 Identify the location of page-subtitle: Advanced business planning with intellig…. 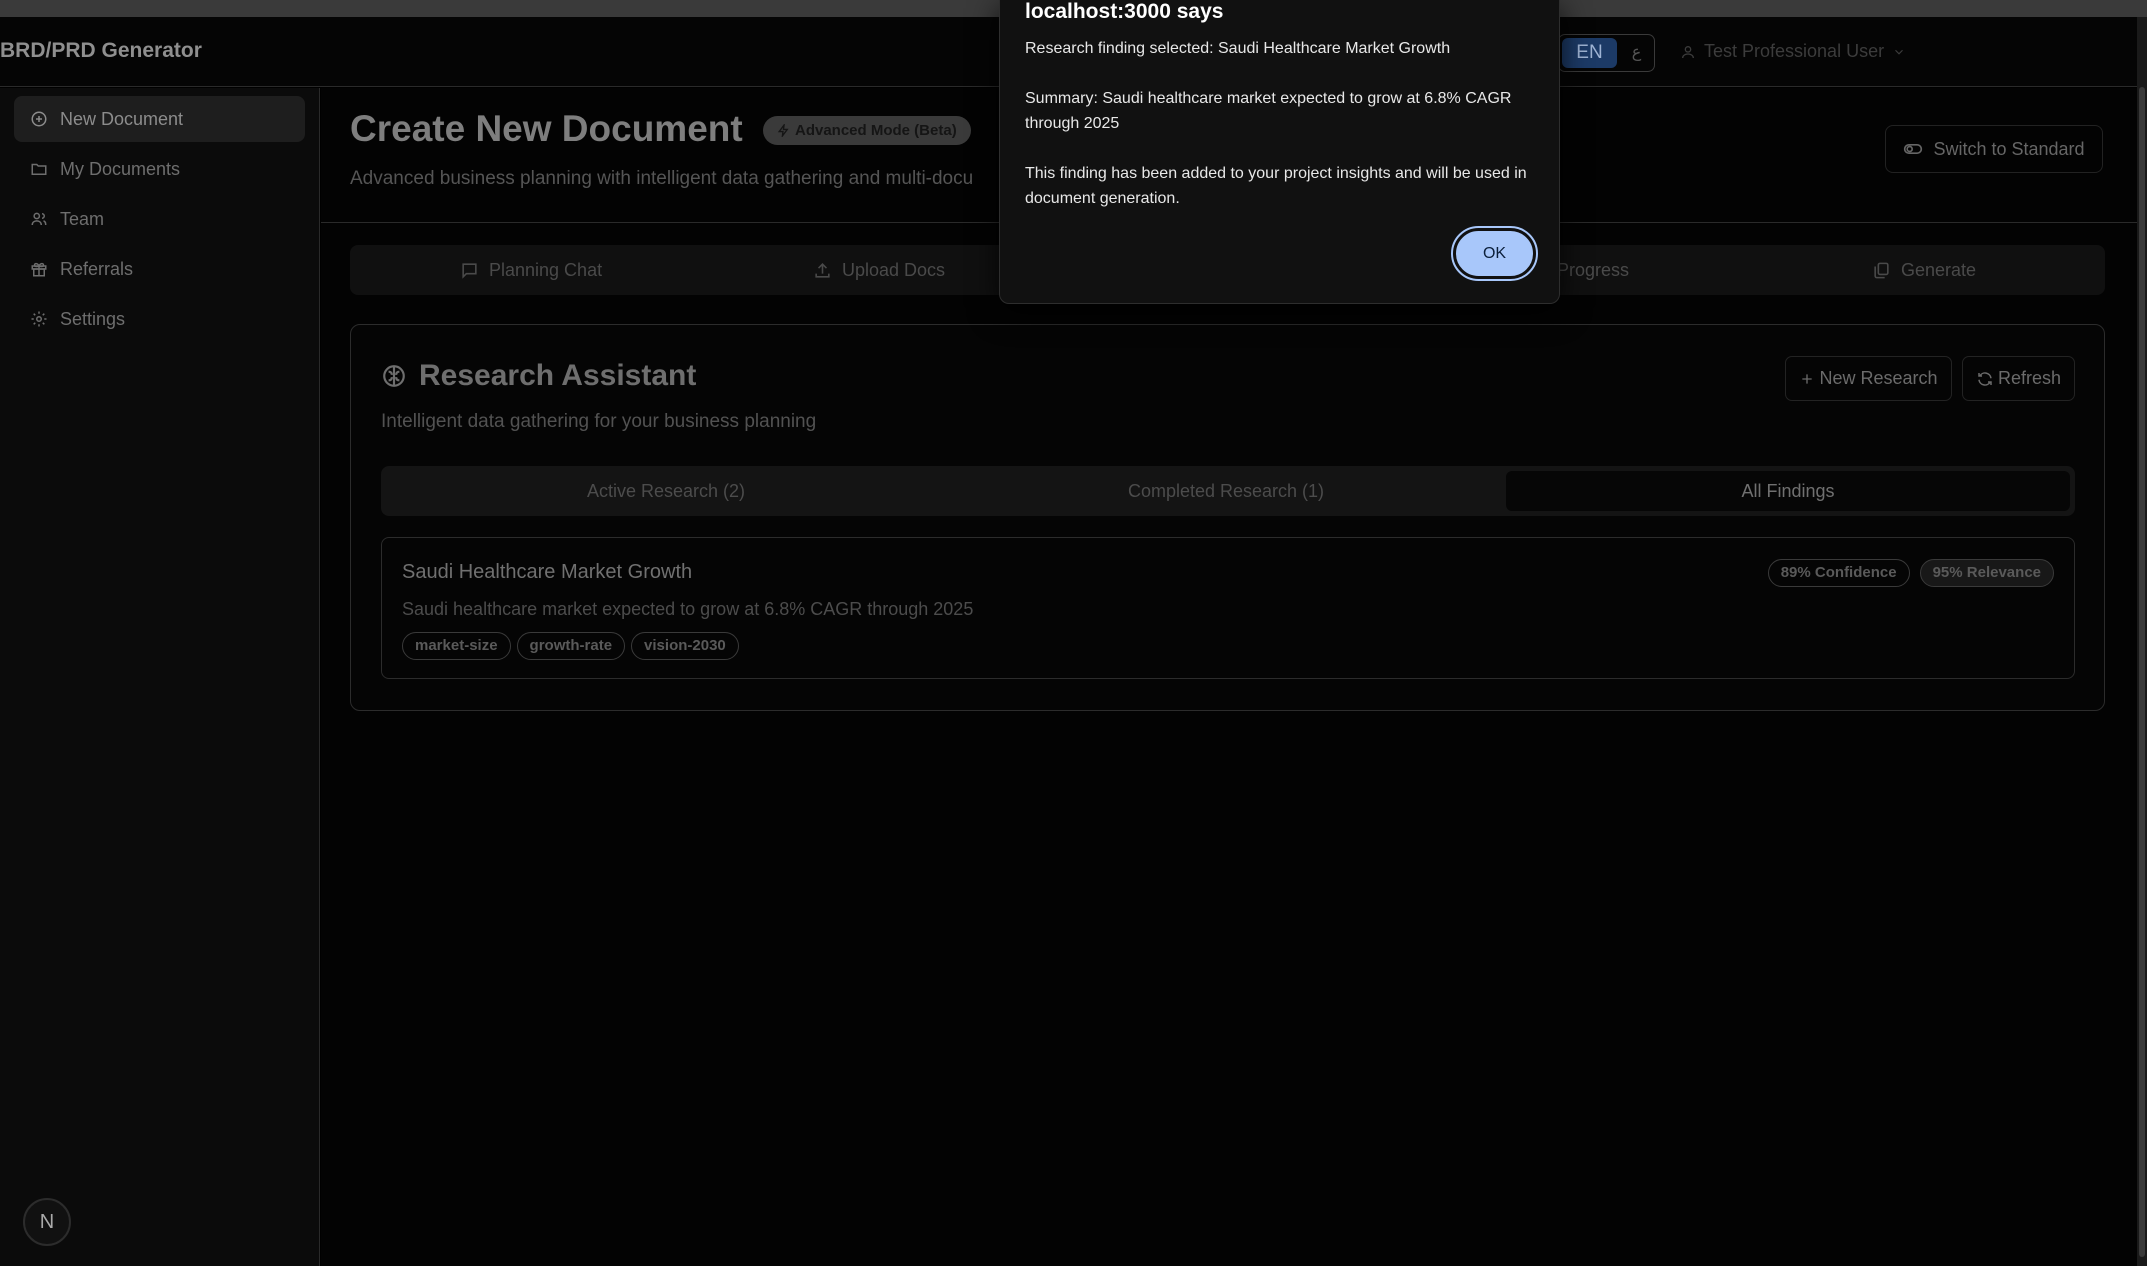
(662, 178).